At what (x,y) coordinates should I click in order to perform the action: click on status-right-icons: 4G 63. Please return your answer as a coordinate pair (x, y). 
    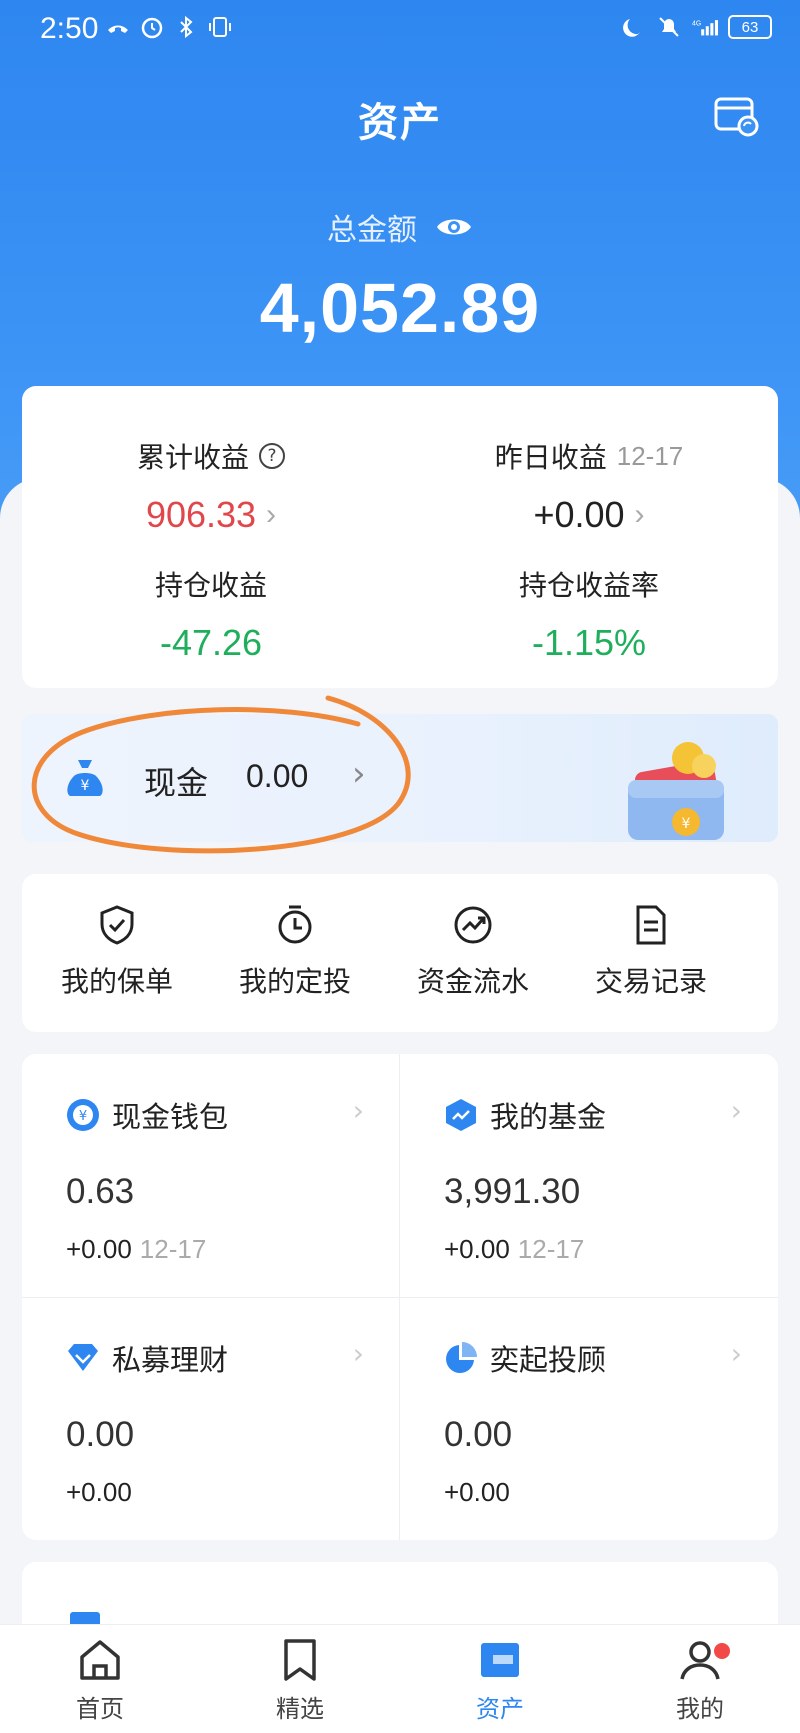
    Looking at the image, I should click on (696, 27).